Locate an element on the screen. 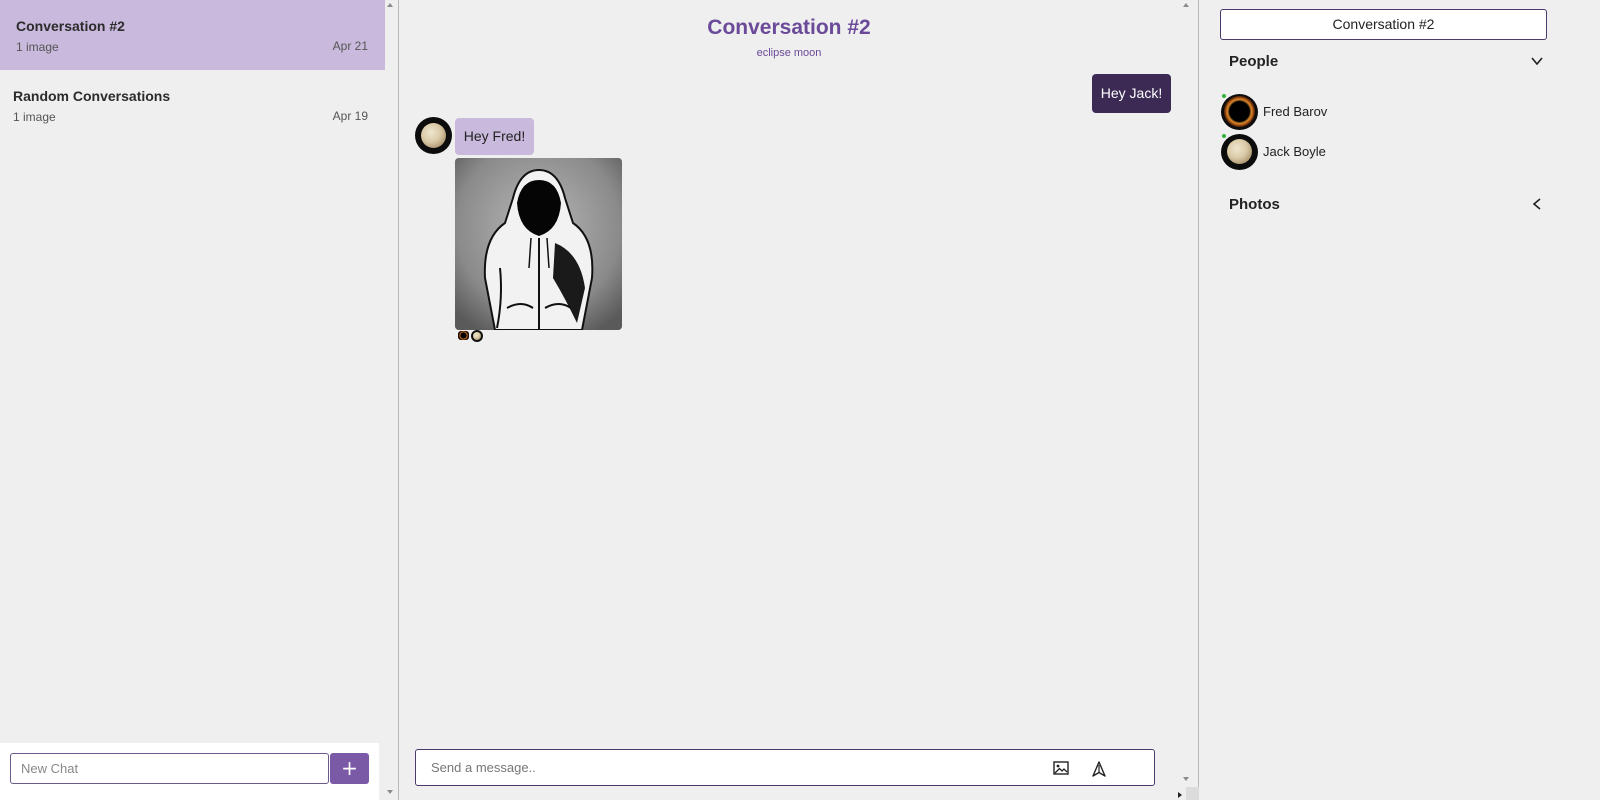 This screenshot has width=1600, height=800. person-fred-barov: Fred Barov is located at coordinates (1321, 113).